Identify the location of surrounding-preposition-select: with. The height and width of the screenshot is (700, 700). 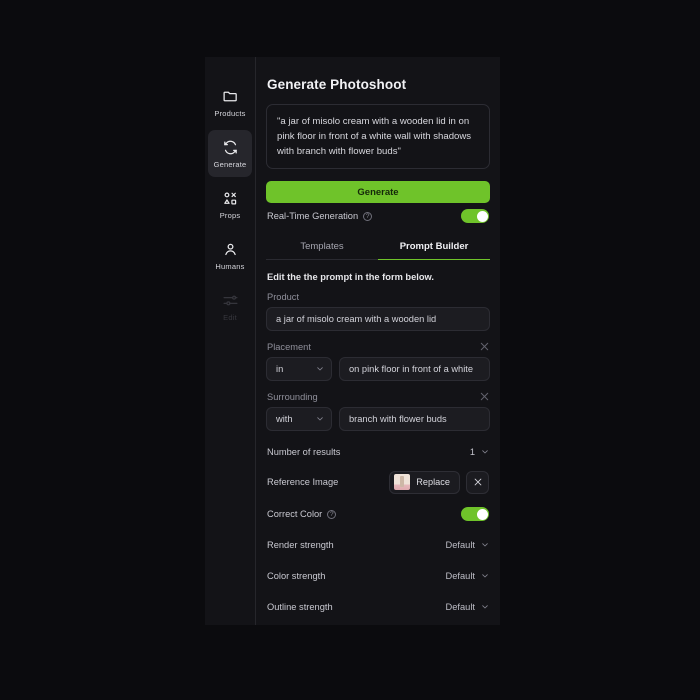
(299, 419).